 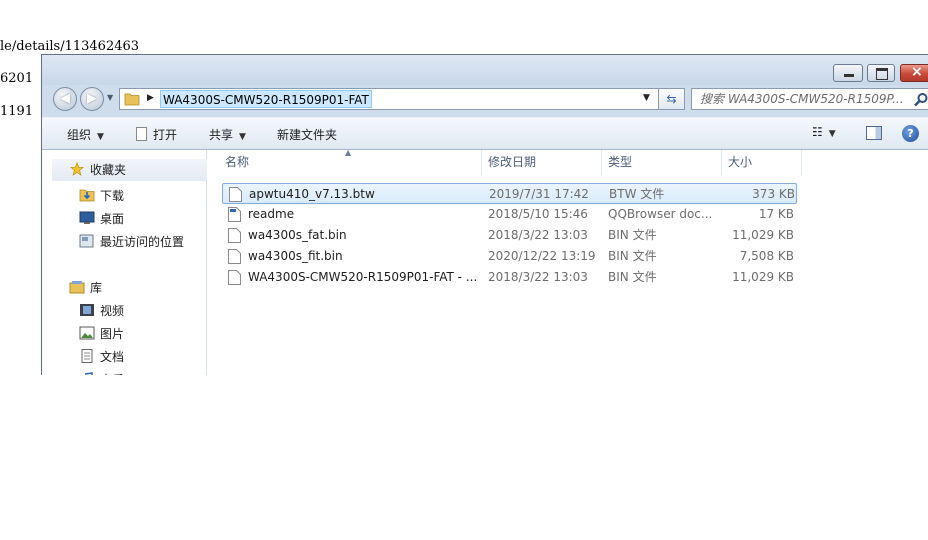 What do you see at coordinates (848, 73) in the screenshot?
I see `minimize-button` at bounding box center [848, 73].